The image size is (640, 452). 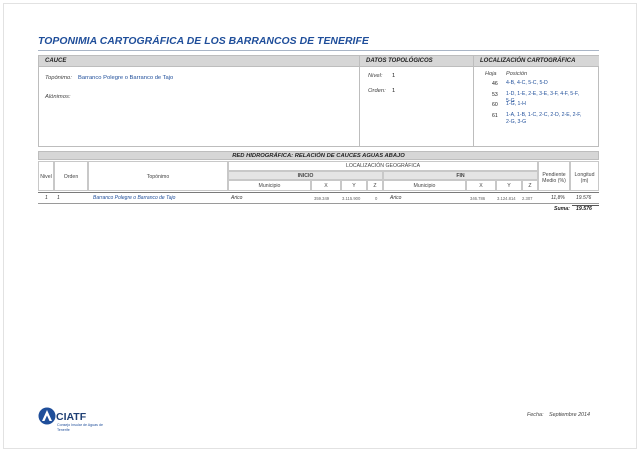 I want to click on toponimo-label: Topónimo:, so click(x=58, y=78).